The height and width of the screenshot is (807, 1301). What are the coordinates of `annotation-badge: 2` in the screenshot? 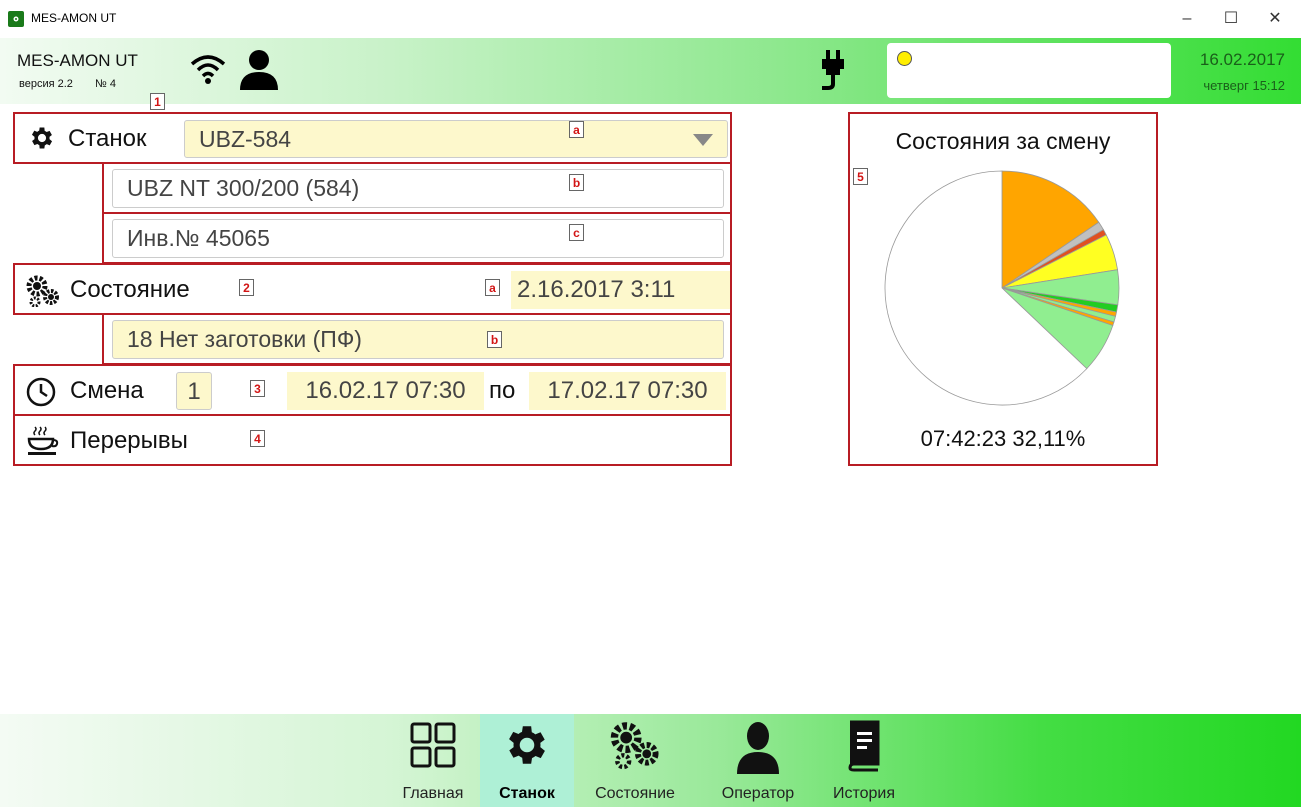 It's located at (246, 287).